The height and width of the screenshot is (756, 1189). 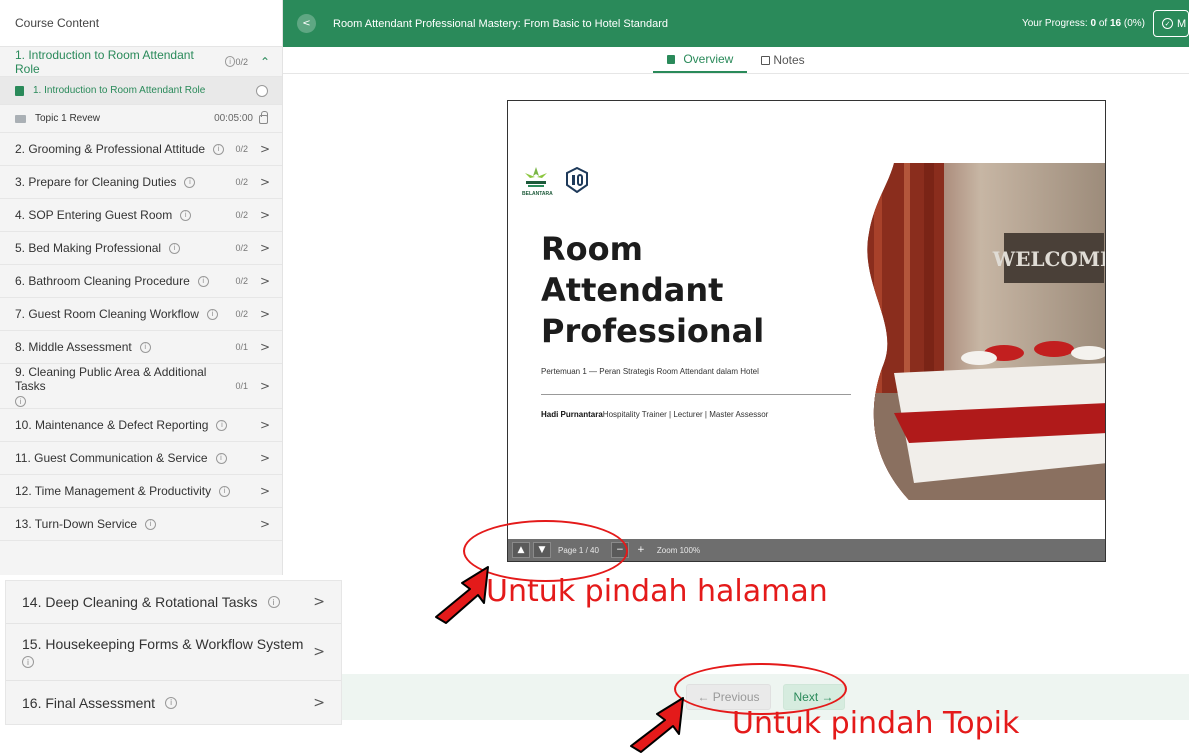 I want to click on slide-title: Room Attendant Professional, so click(x=653, y=290).